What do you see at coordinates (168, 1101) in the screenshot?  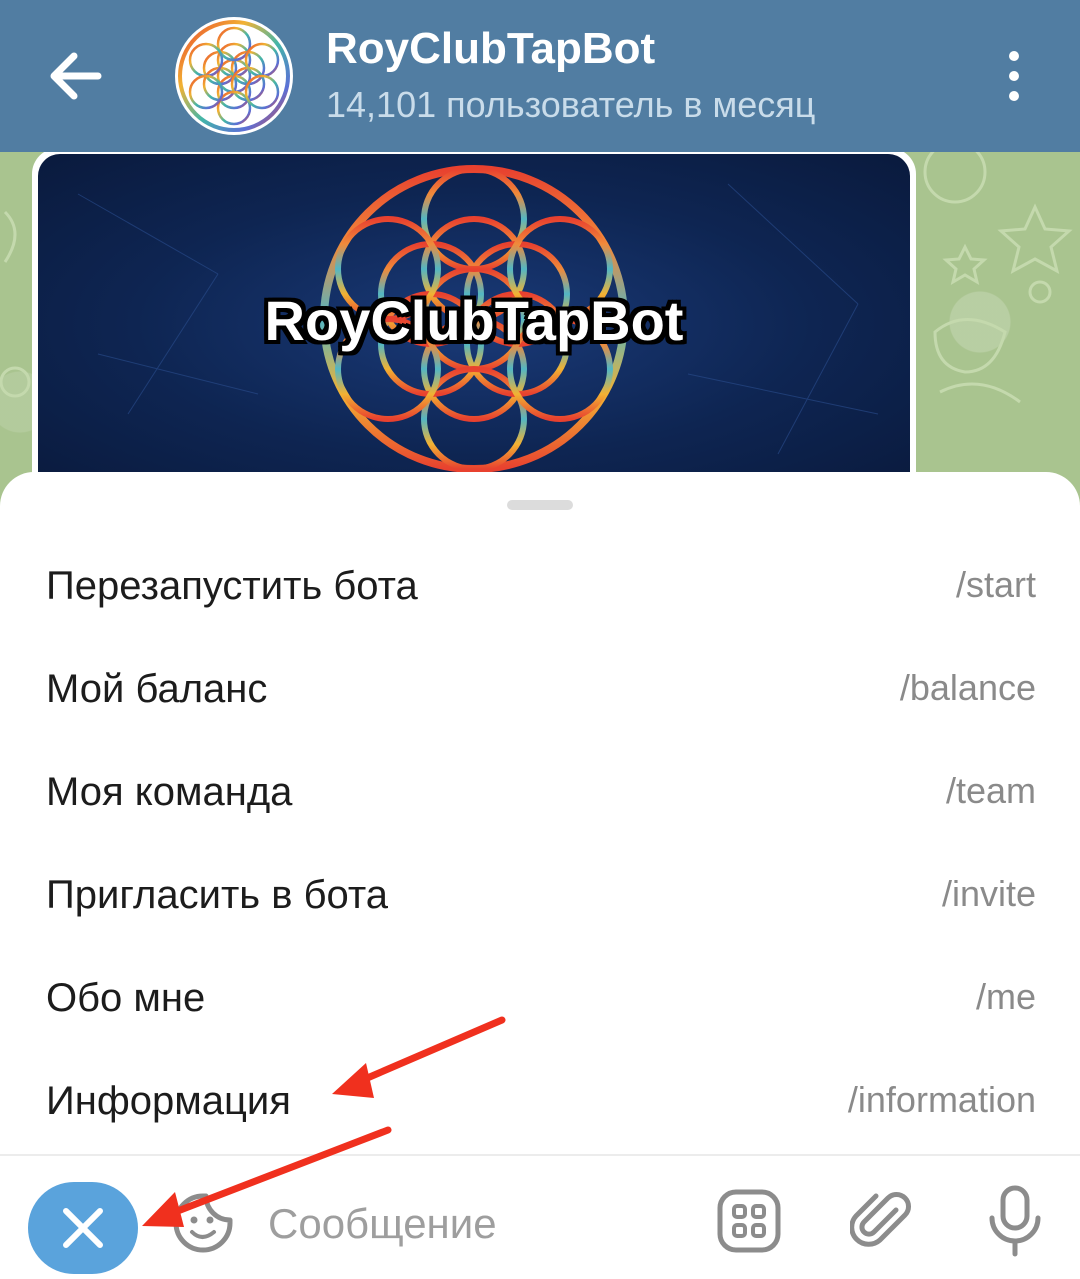 I see `command-label: Информация` at bounding box center [168, 1101].